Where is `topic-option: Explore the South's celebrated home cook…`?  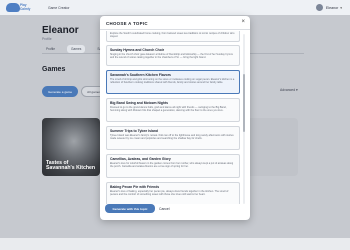
topic-option: Explore the South's celebrated home cook… is located at coordinates (173, 36).